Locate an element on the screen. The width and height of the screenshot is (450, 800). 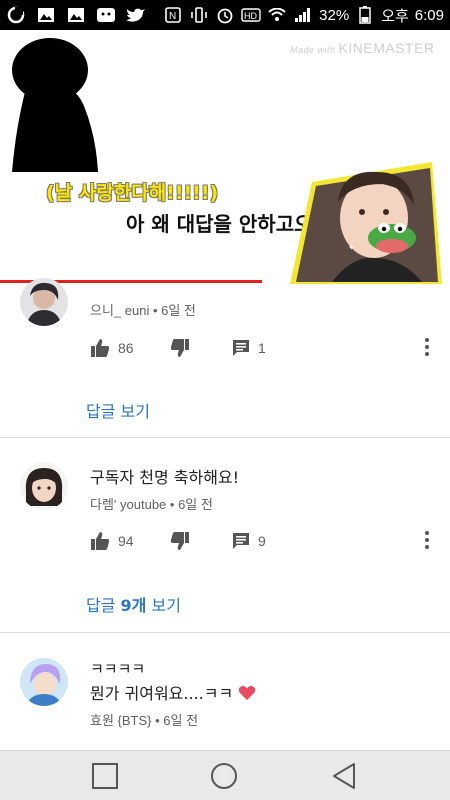
svg-text: N is located at coordinates (172, 16).